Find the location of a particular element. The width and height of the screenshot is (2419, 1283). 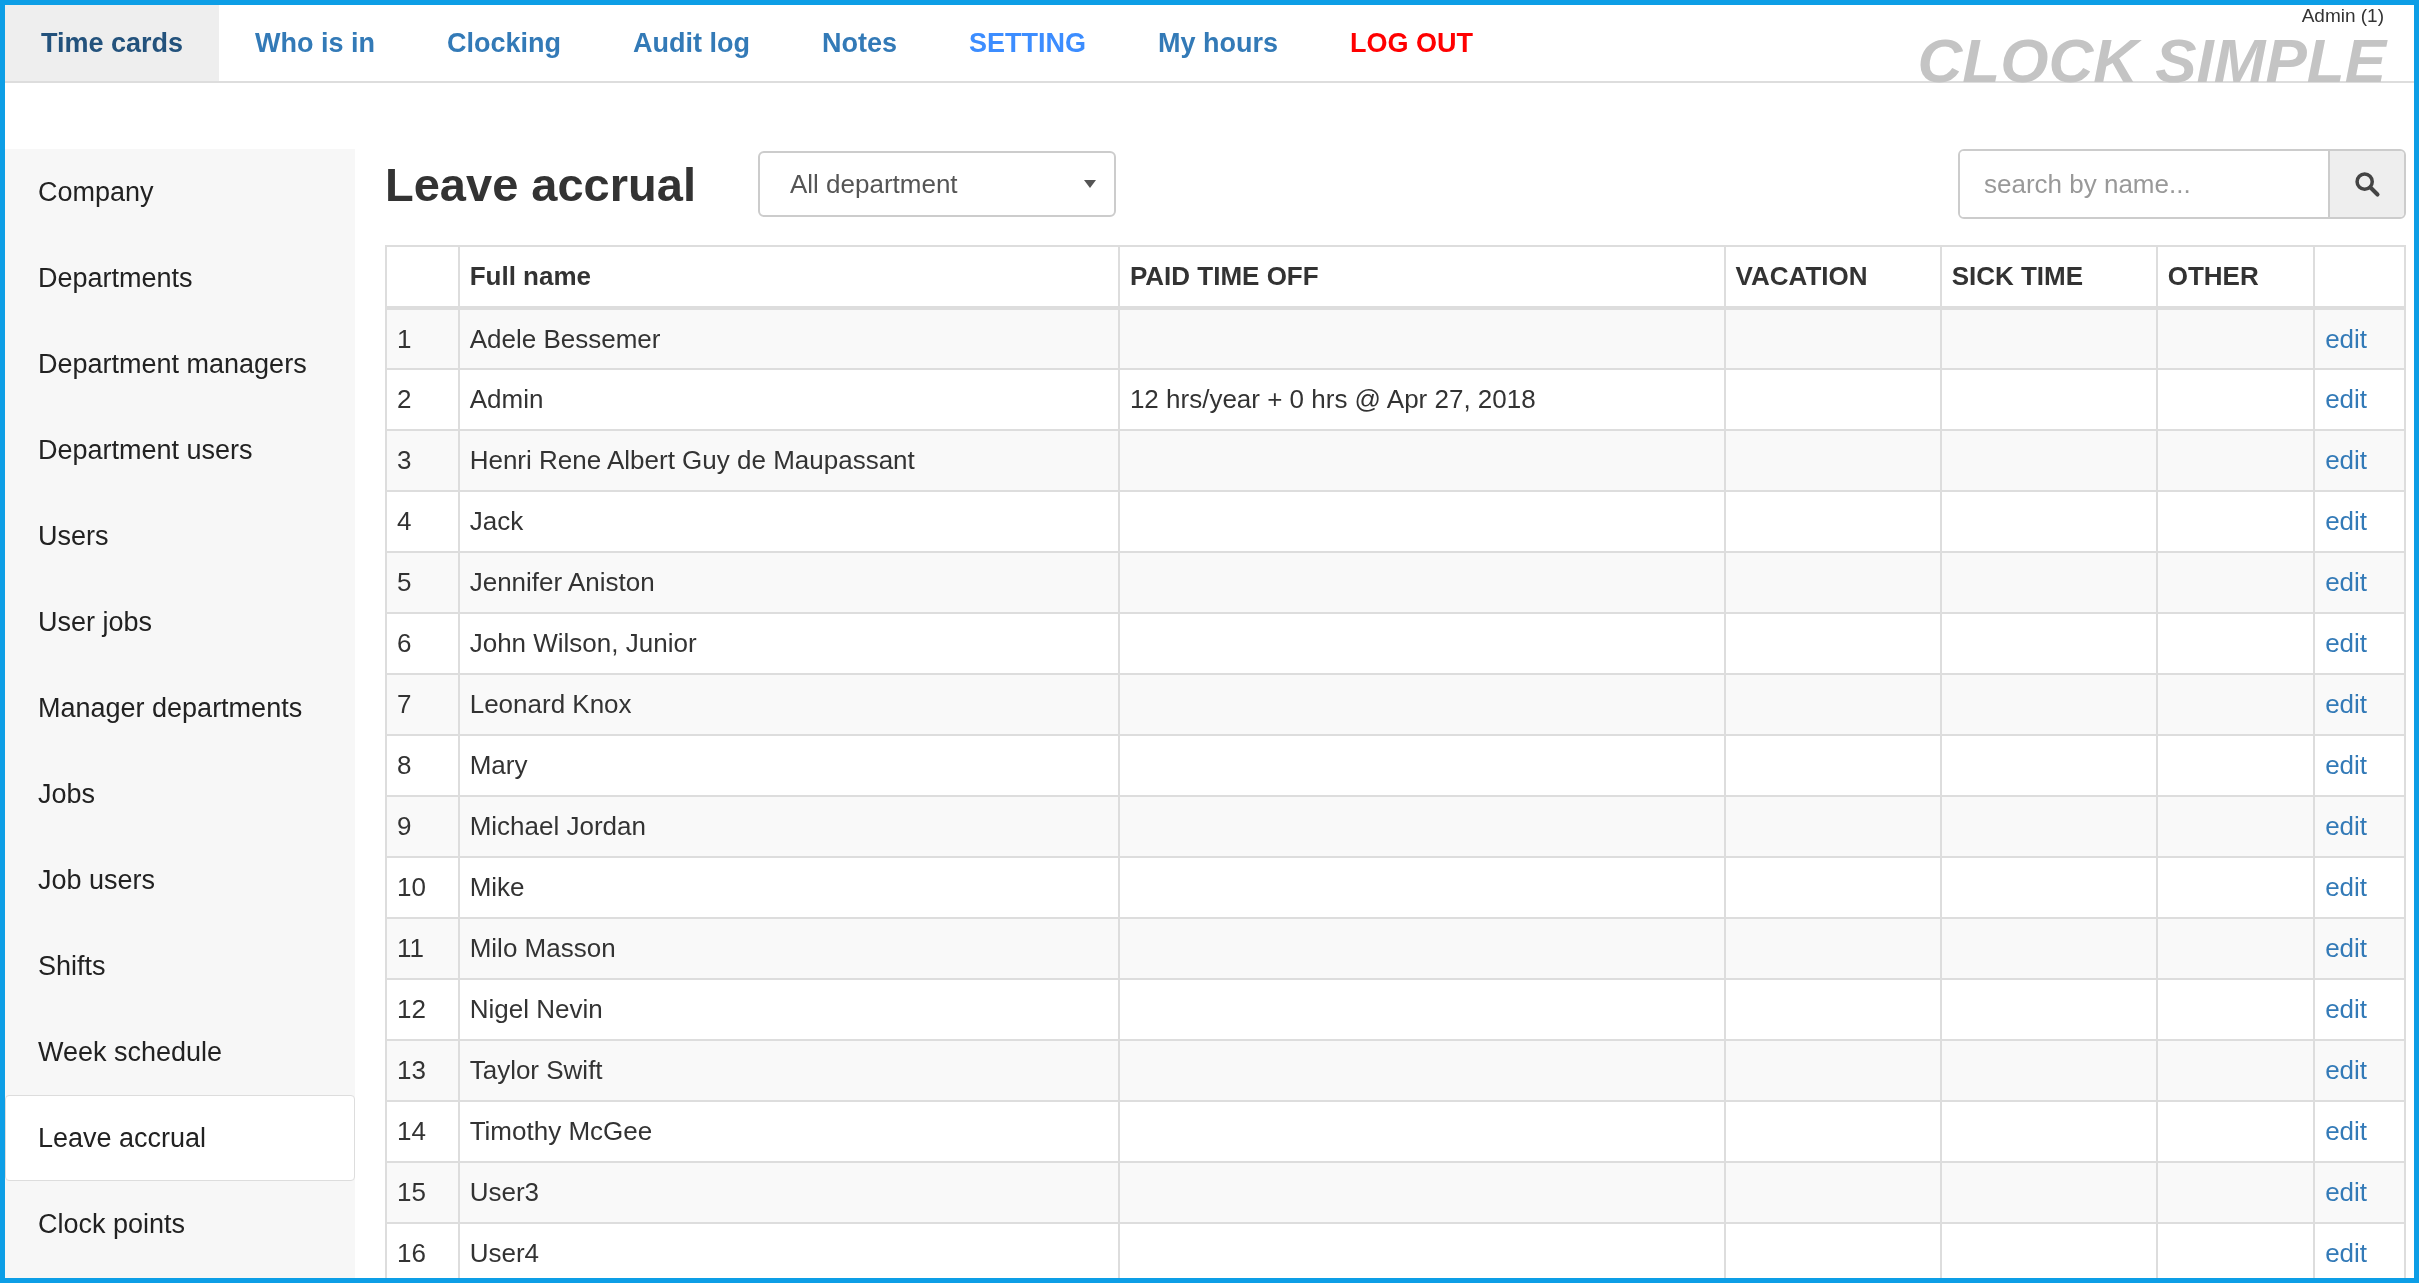

sidebar-item: Shifts is located at coordinates (180, 966).